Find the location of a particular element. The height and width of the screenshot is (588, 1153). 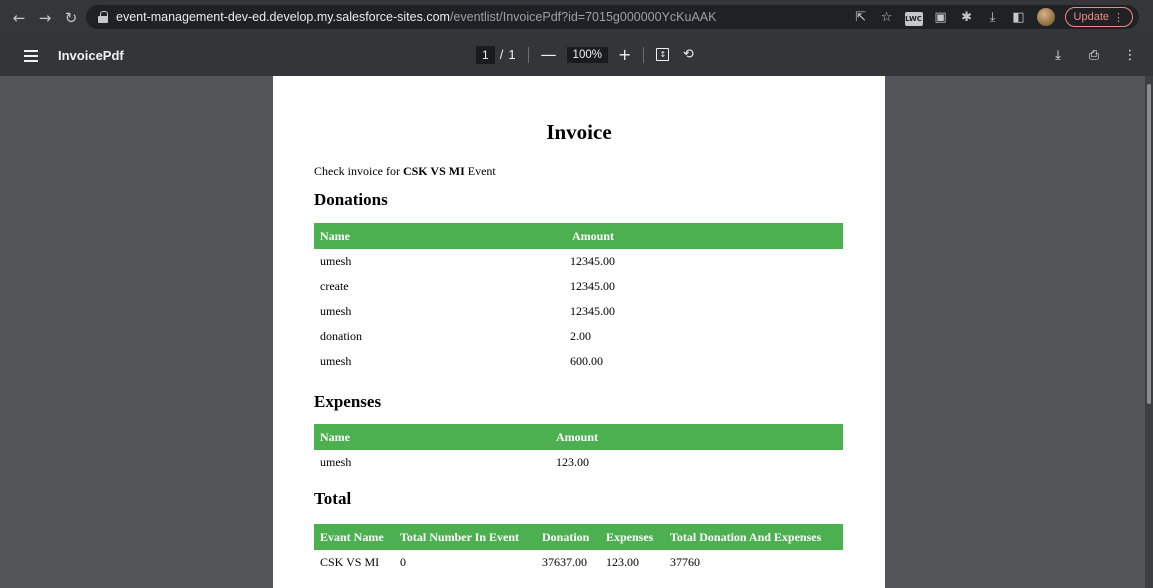

profile-avatar is located at coordinates (1045, 17).